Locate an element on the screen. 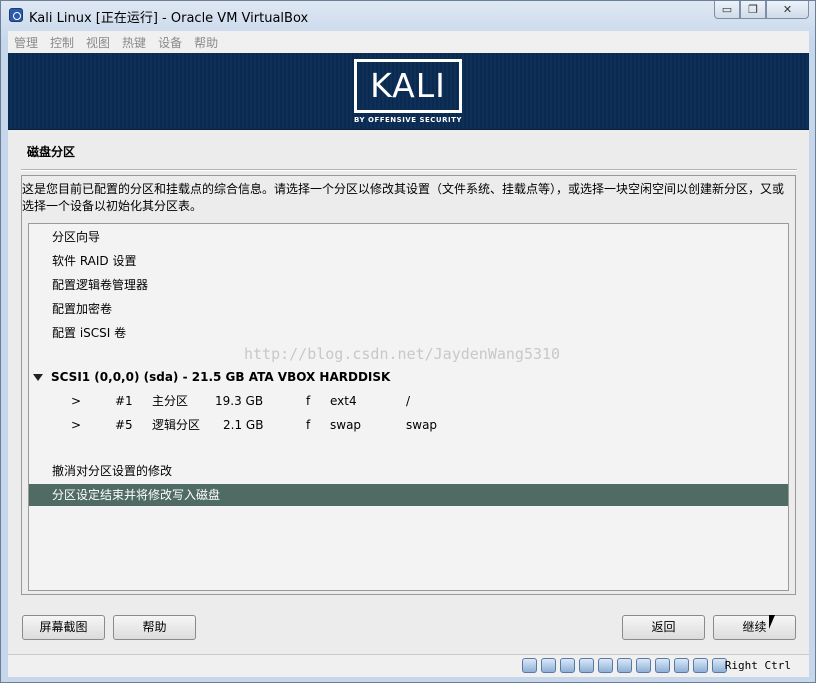  list-item-finish-partitioning: 分区设定结束并将修改写入磁盘 is located at coordinates (408, 495).